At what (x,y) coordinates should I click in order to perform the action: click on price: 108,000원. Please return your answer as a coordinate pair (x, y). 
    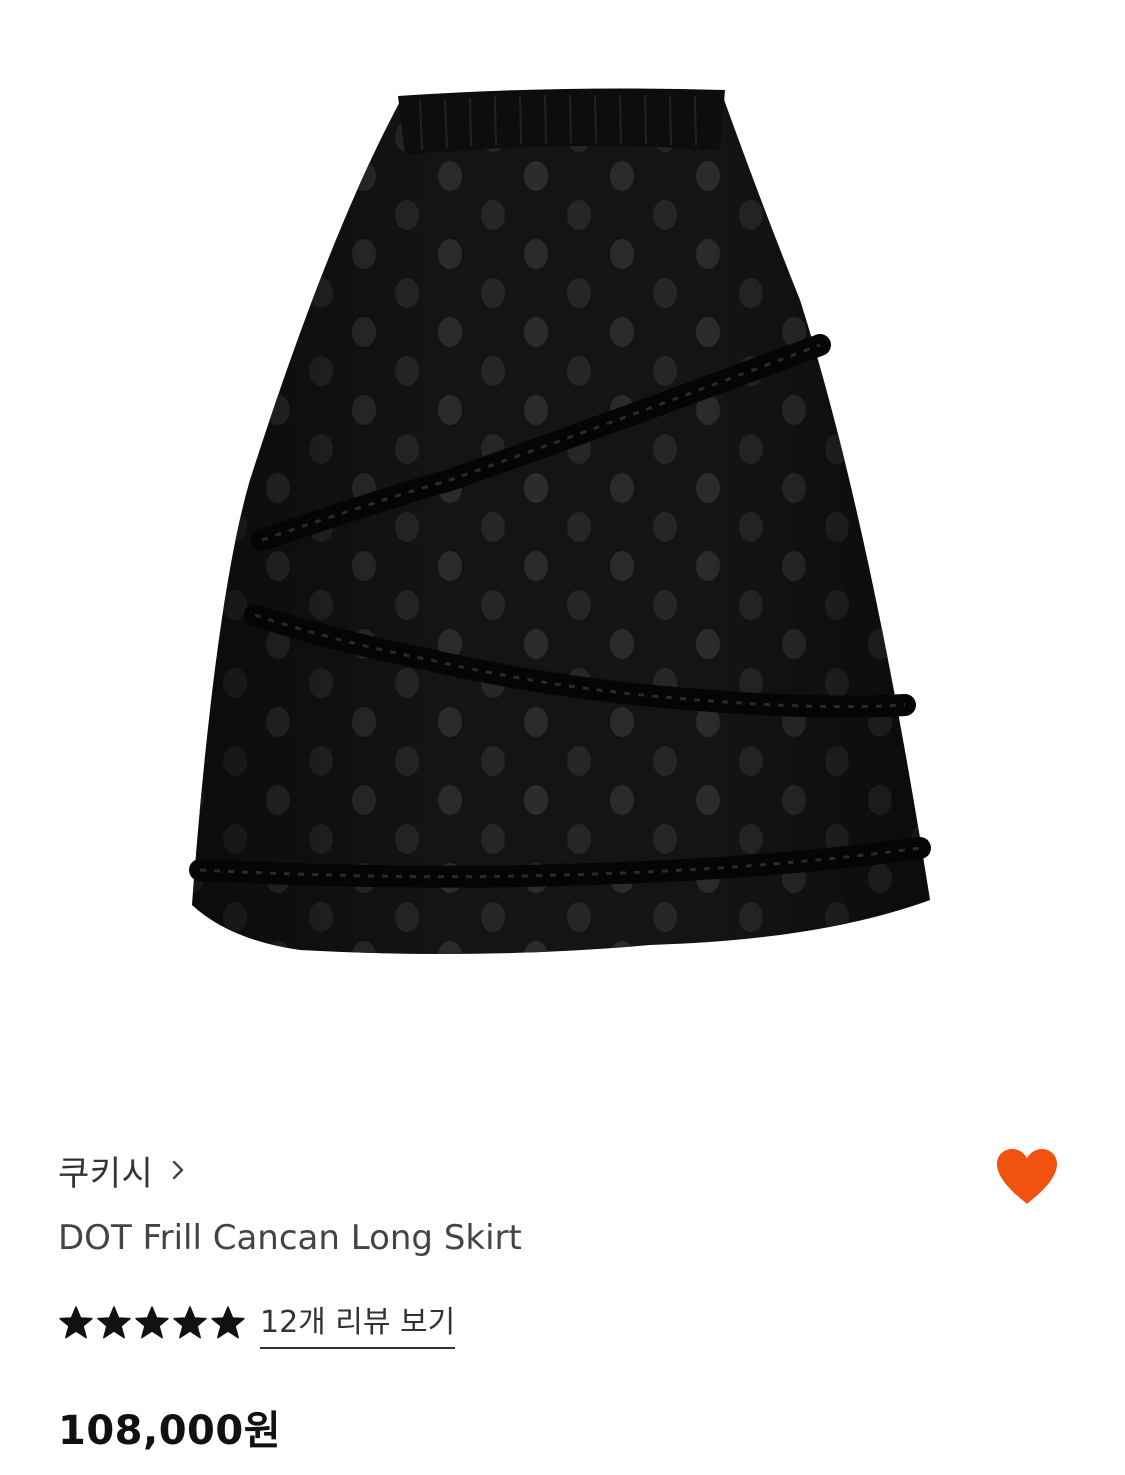
    Looking at the image, I should click on (169, 1431).